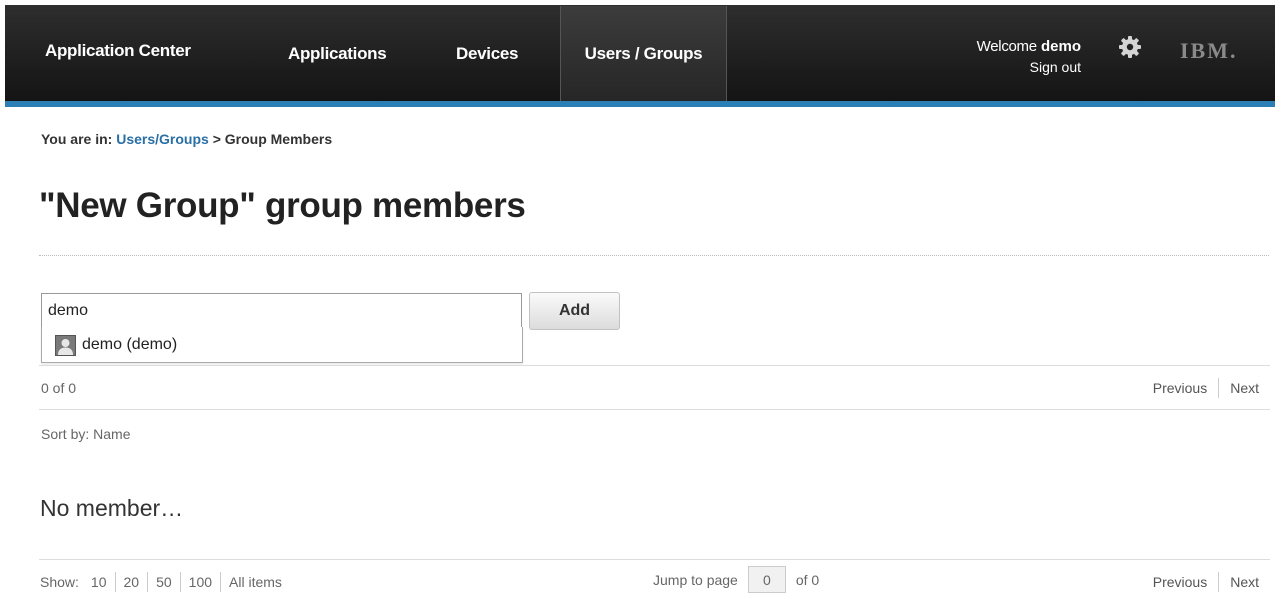 The image size is (1275, 605). What do you see at coordinates (487, 54) in the screenshot?
I see `nav-devices: Devices` at bounding box center [487, 54].